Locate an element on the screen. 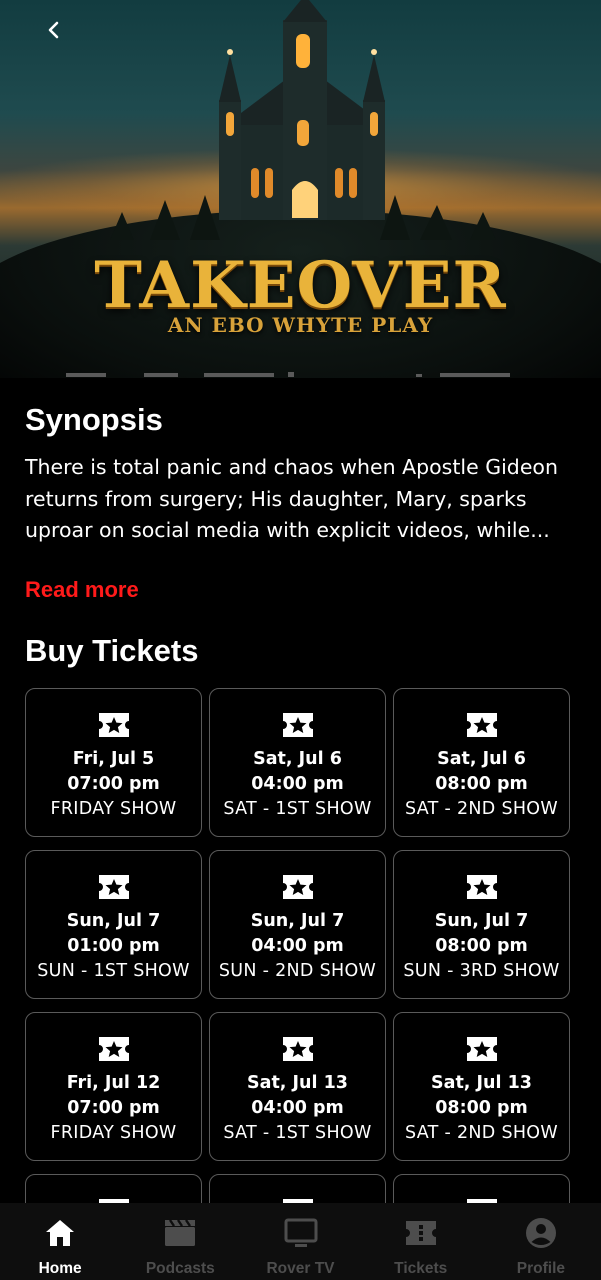  ticket-card: Sat, Jul 6 04:00 pm SAT - 1ST SHOW is located at coordinates (297, 762).